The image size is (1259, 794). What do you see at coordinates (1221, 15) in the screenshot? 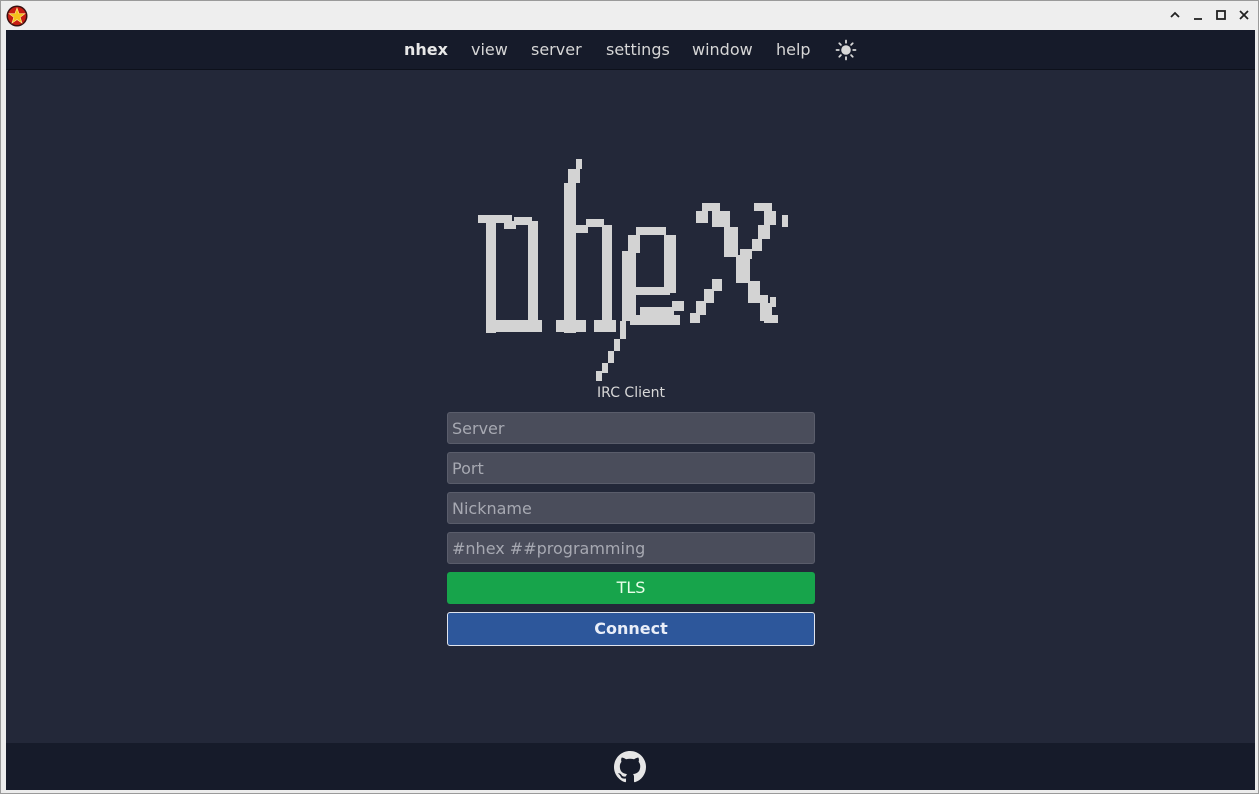
I see `maximize-icon` at bounding box center [1221, 15].